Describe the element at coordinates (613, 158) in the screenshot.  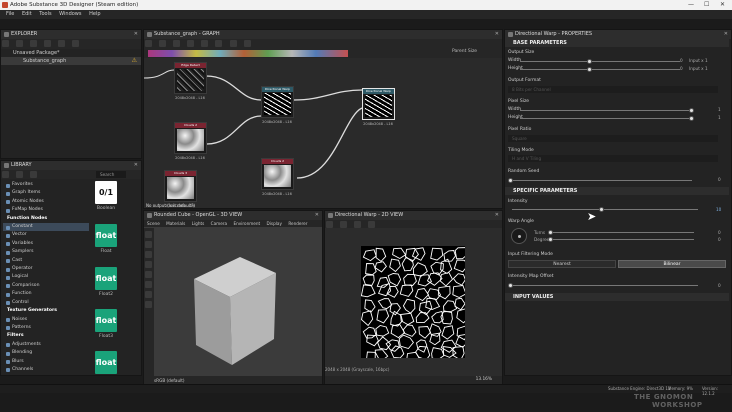
I see `tiling-mode-dropdown: H and V Tiling` at that location.